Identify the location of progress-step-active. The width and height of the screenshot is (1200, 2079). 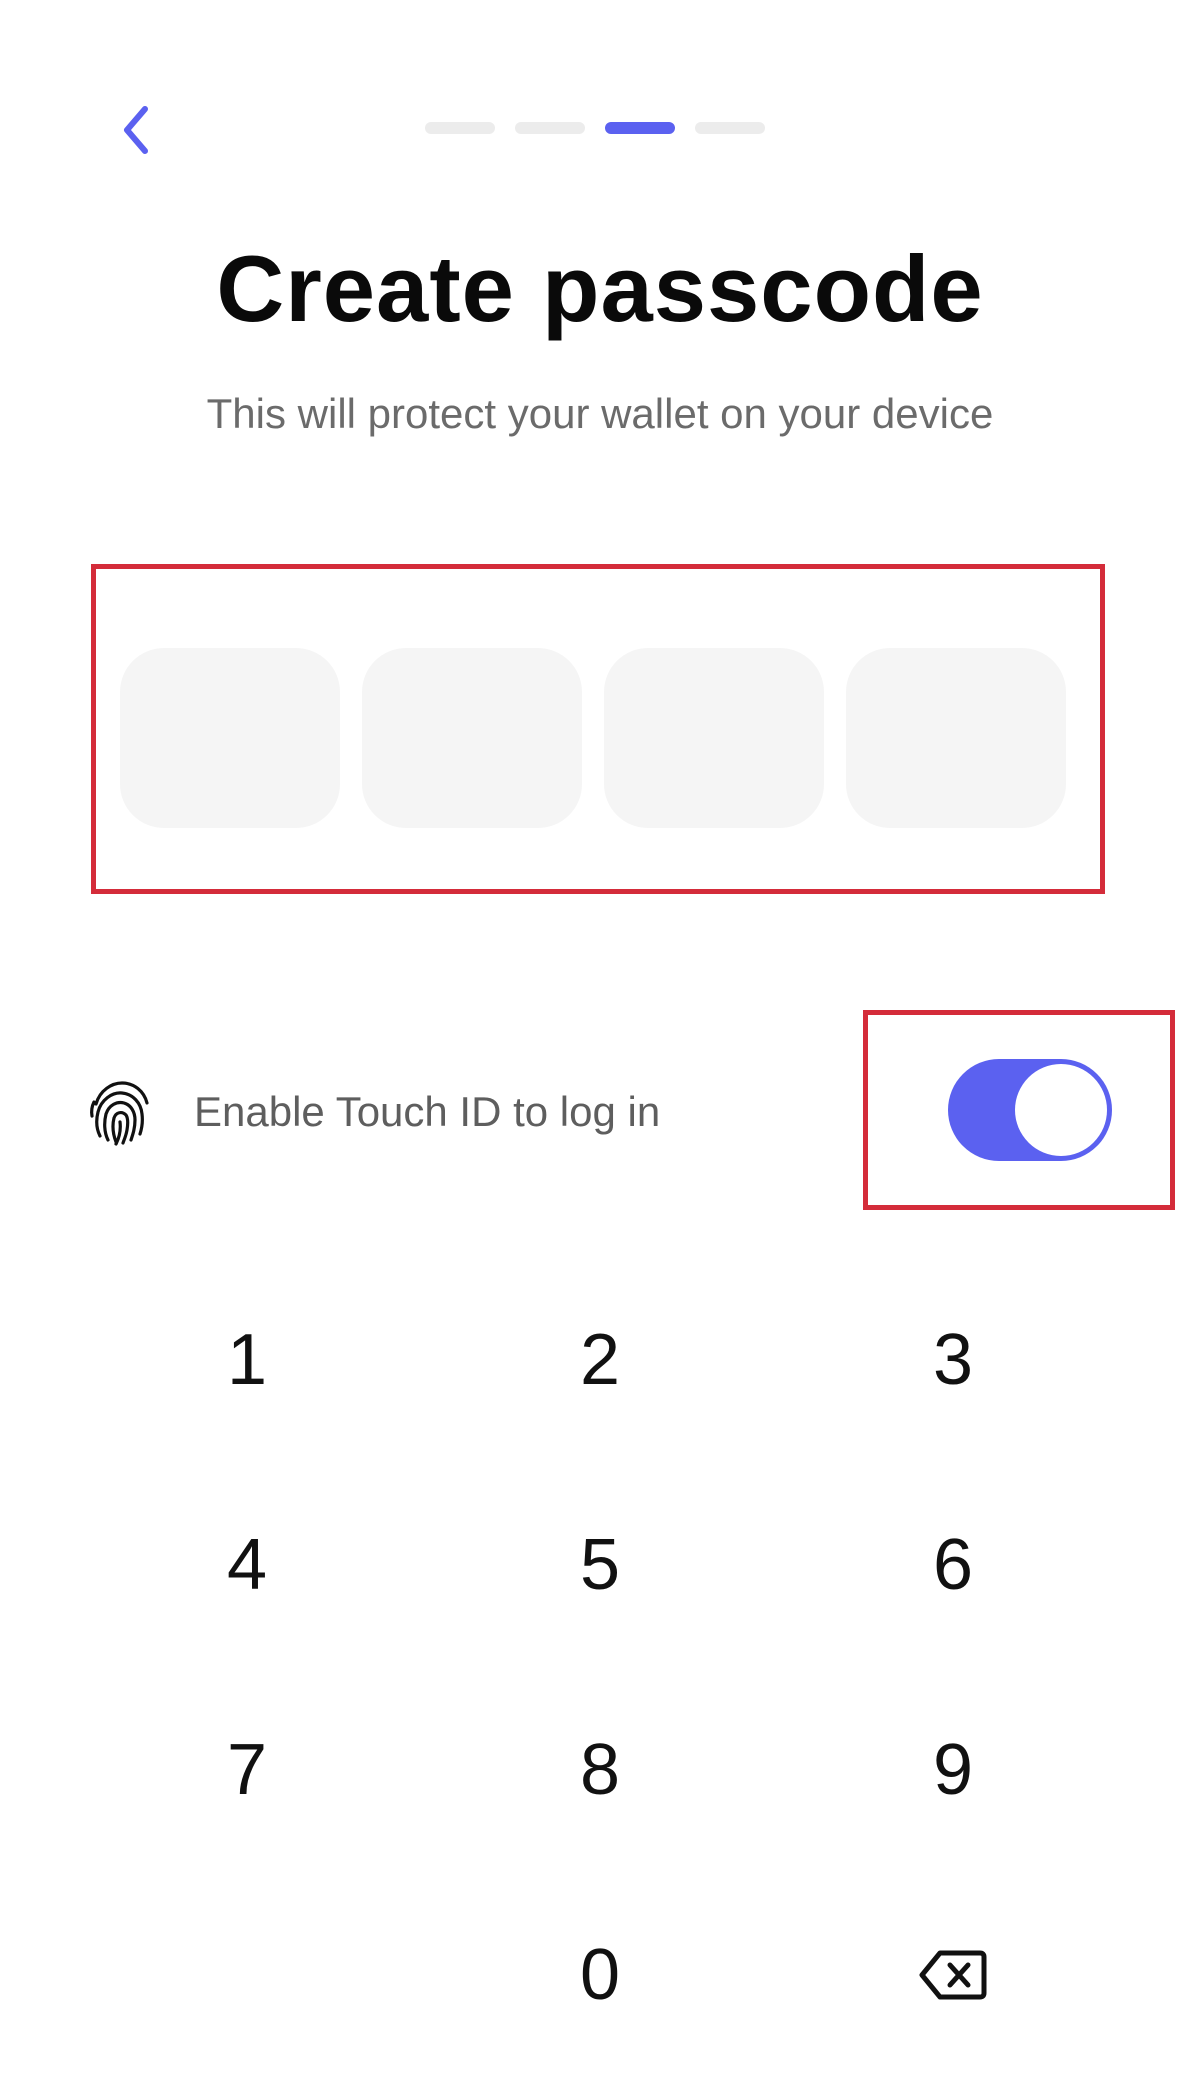
(640, 128).